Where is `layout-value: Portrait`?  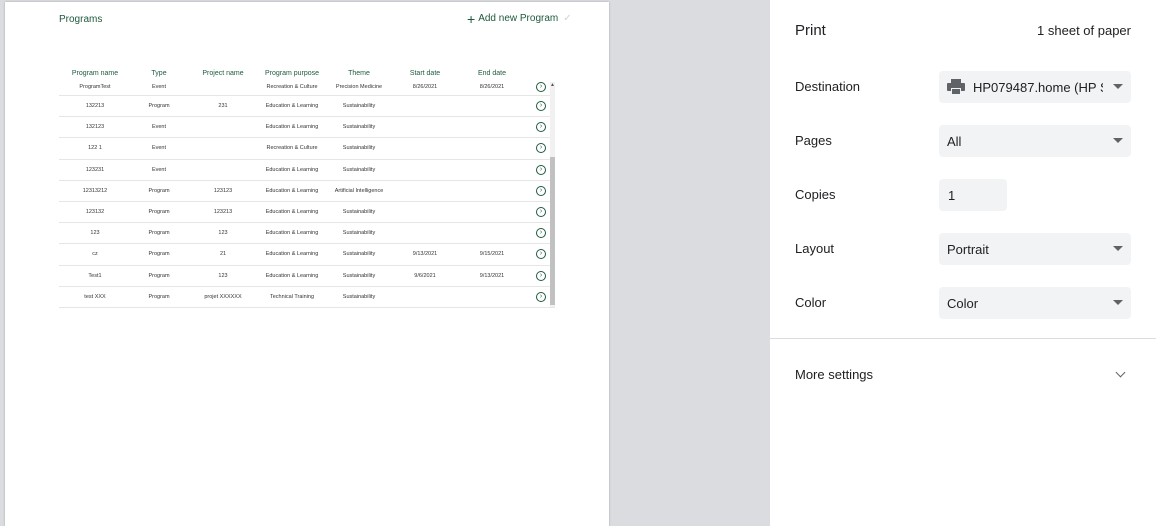 layout-value: Portrait is located at coordinates (968, 249).